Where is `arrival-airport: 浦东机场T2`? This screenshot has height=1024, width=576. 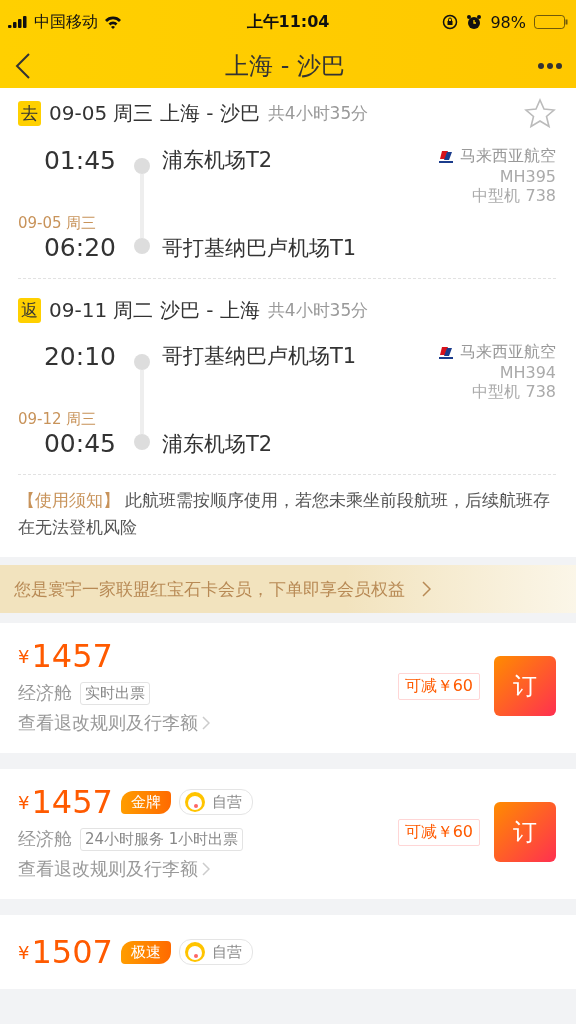 arrival-airport: 浦东机场T2 is located at coordinates (217, 444).